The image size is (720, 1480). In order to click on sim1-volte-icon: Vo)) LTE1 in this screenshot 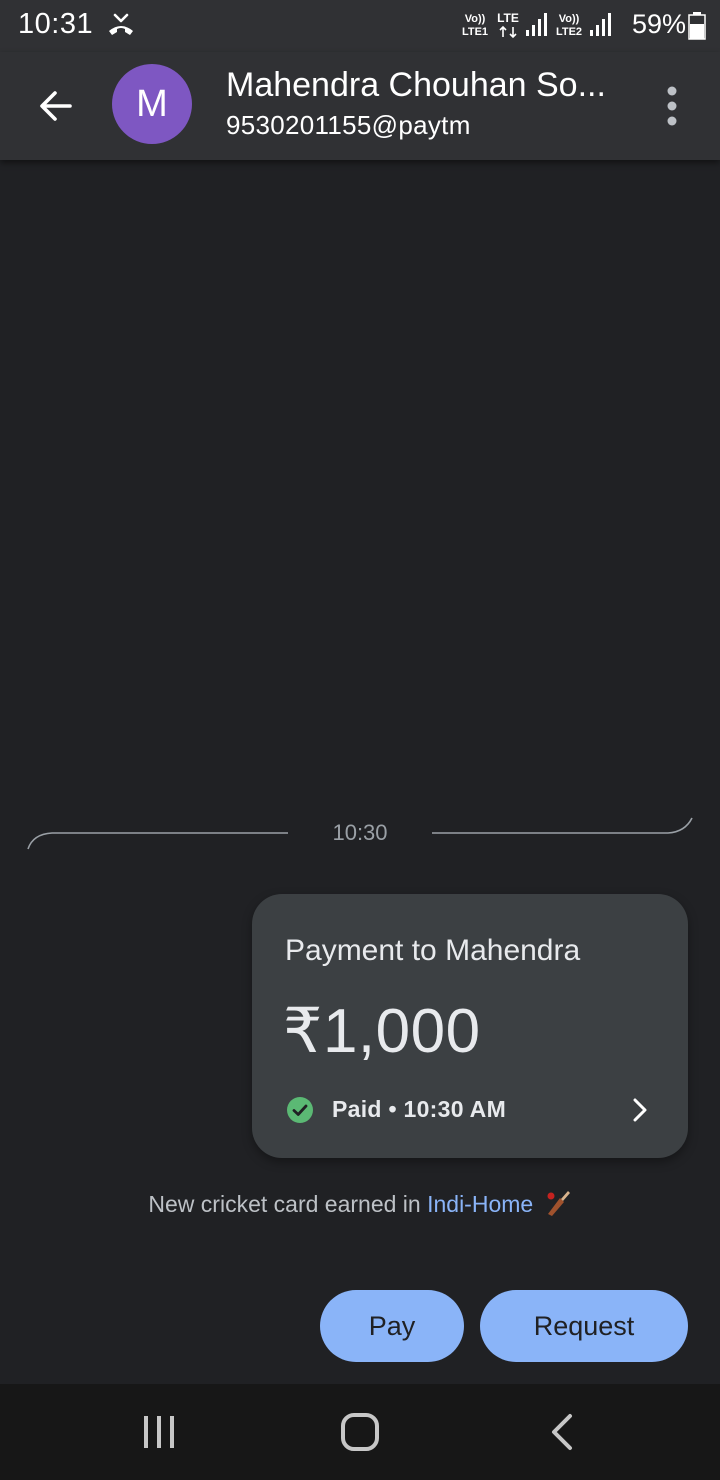, I will do `click(475, 25)`.